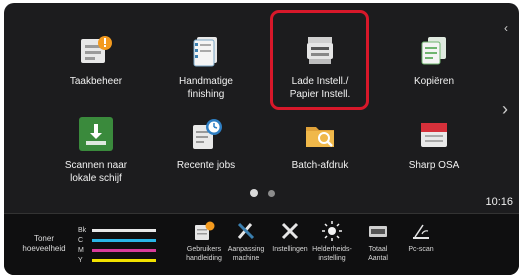 The width and height of the screenshot is (519, 276). I want to click on toner-key: Y, so click(80, 260).